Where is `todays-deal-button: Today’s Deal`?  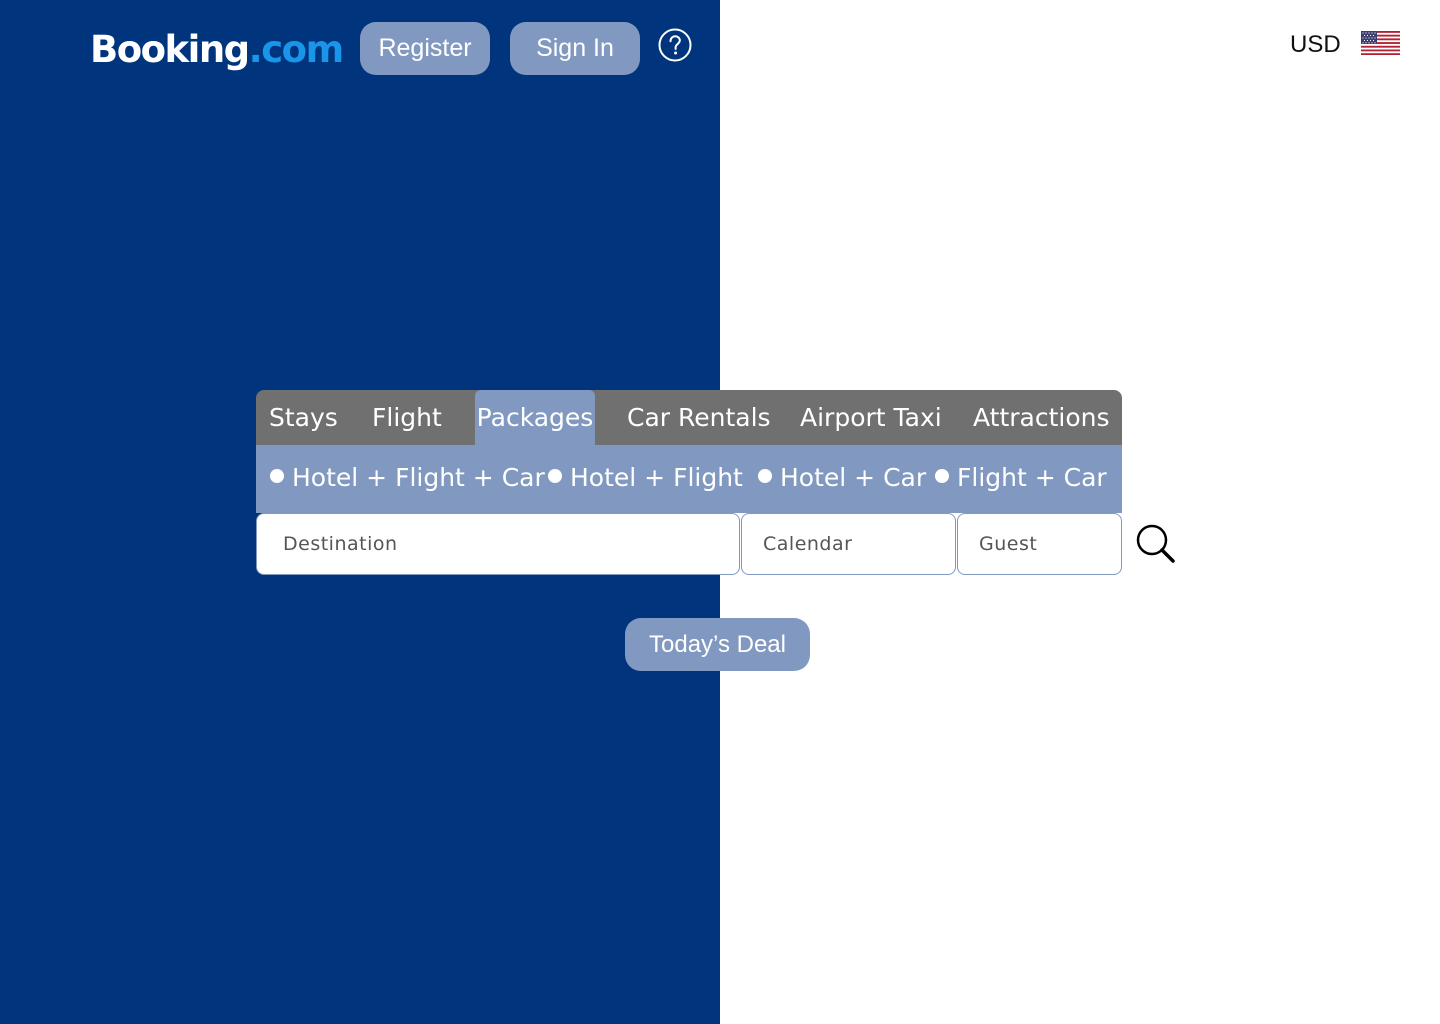
todays-deal-button: Today’s Deal is located at coordinates (717, 644).